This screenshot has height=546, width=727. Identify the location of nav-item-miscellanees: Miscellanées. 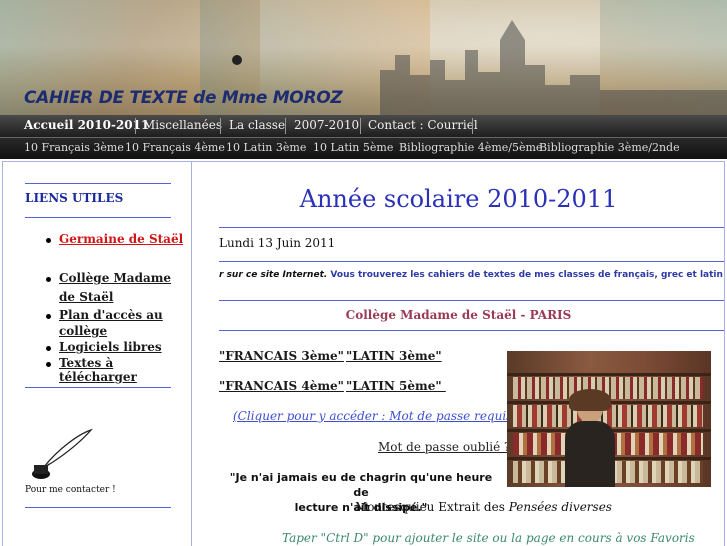
(182, 125).